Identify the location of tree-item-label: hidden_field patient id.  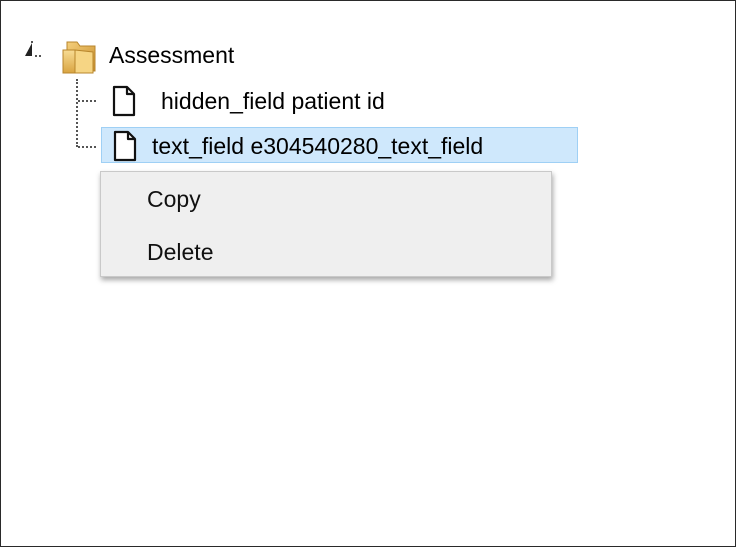
(273, 101).